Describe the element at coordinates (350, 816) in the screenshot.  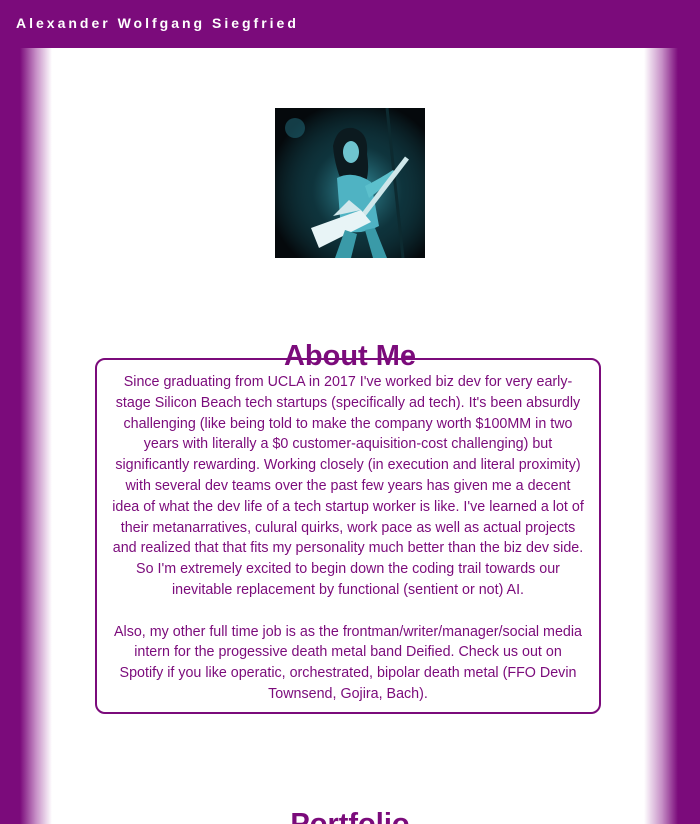
I see `portfolio-title: Portfolio` at that location.